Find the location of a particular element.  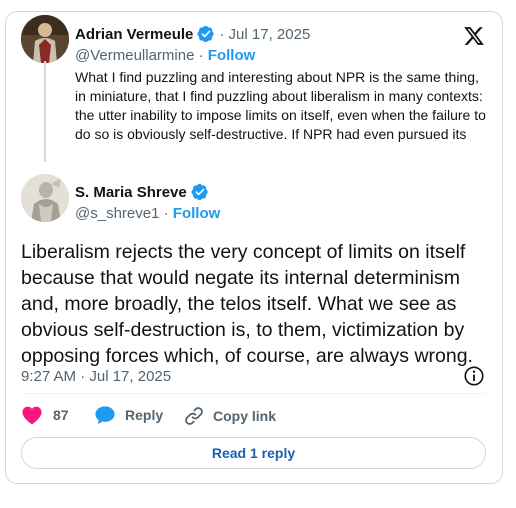

quoted-handle-row: @Vermeullarmine · Follow is located at coordinates (165, 55).